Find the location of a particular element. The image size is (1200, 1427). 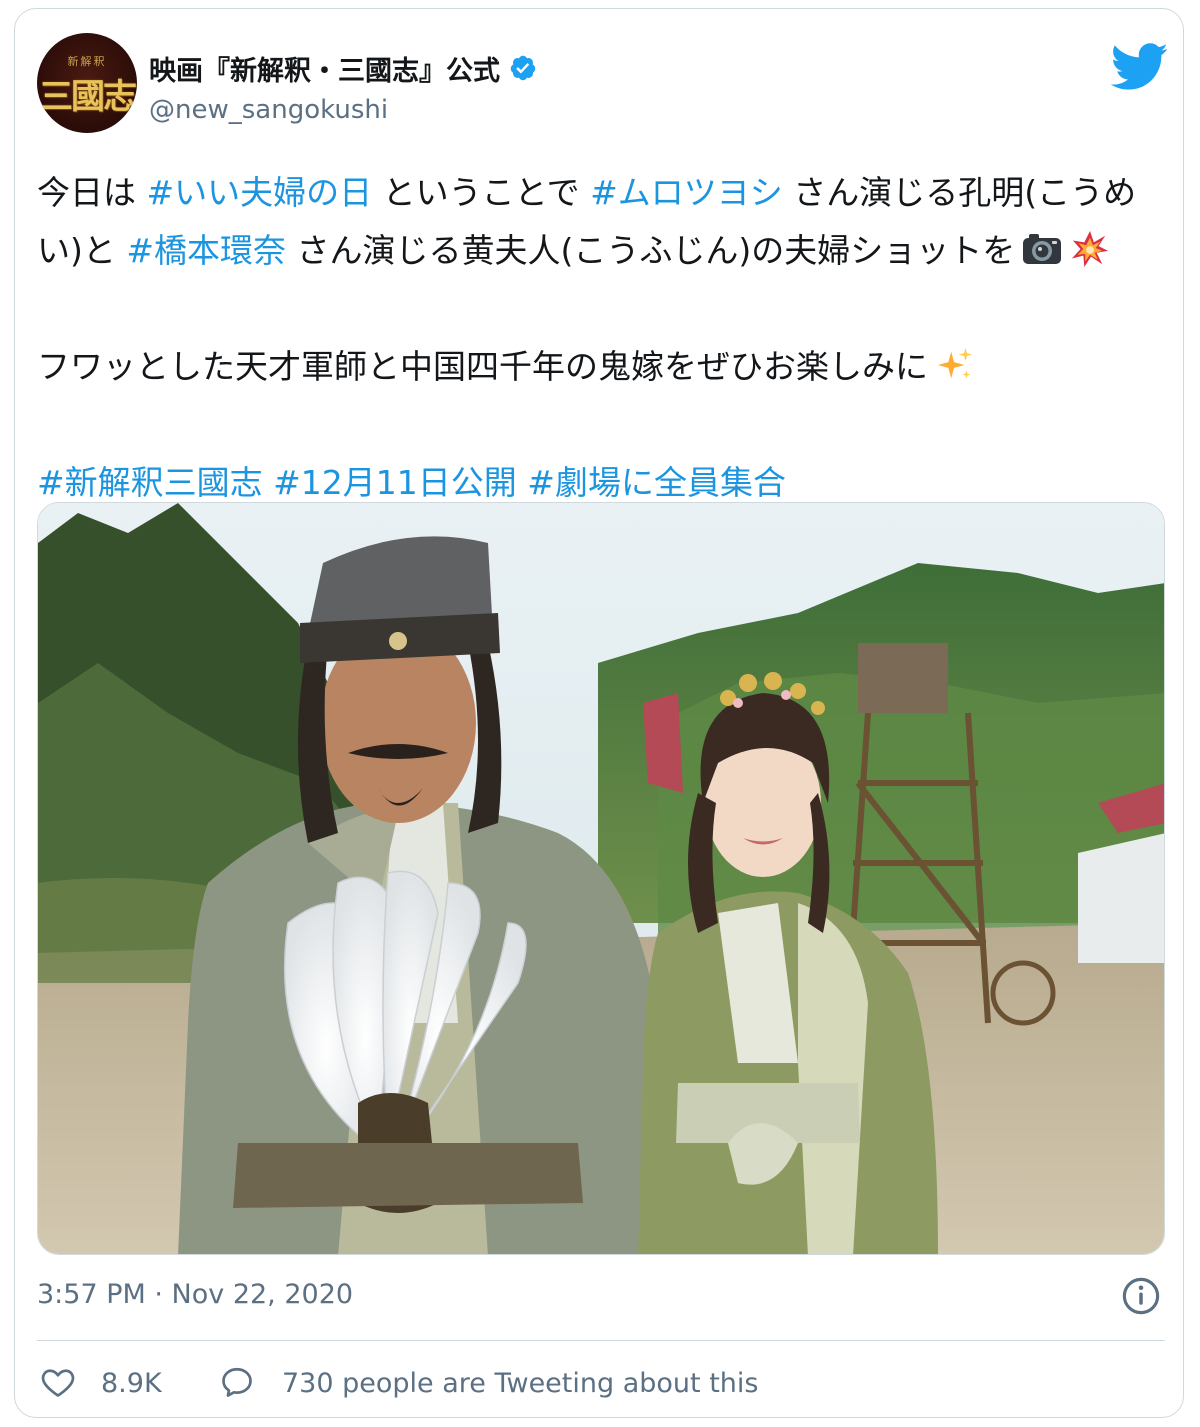

tweet-text-segment: フワッとした天才軍師と中国四千年の鬼嫁をぜひお楽しみに is located at coordinates (482, 366).